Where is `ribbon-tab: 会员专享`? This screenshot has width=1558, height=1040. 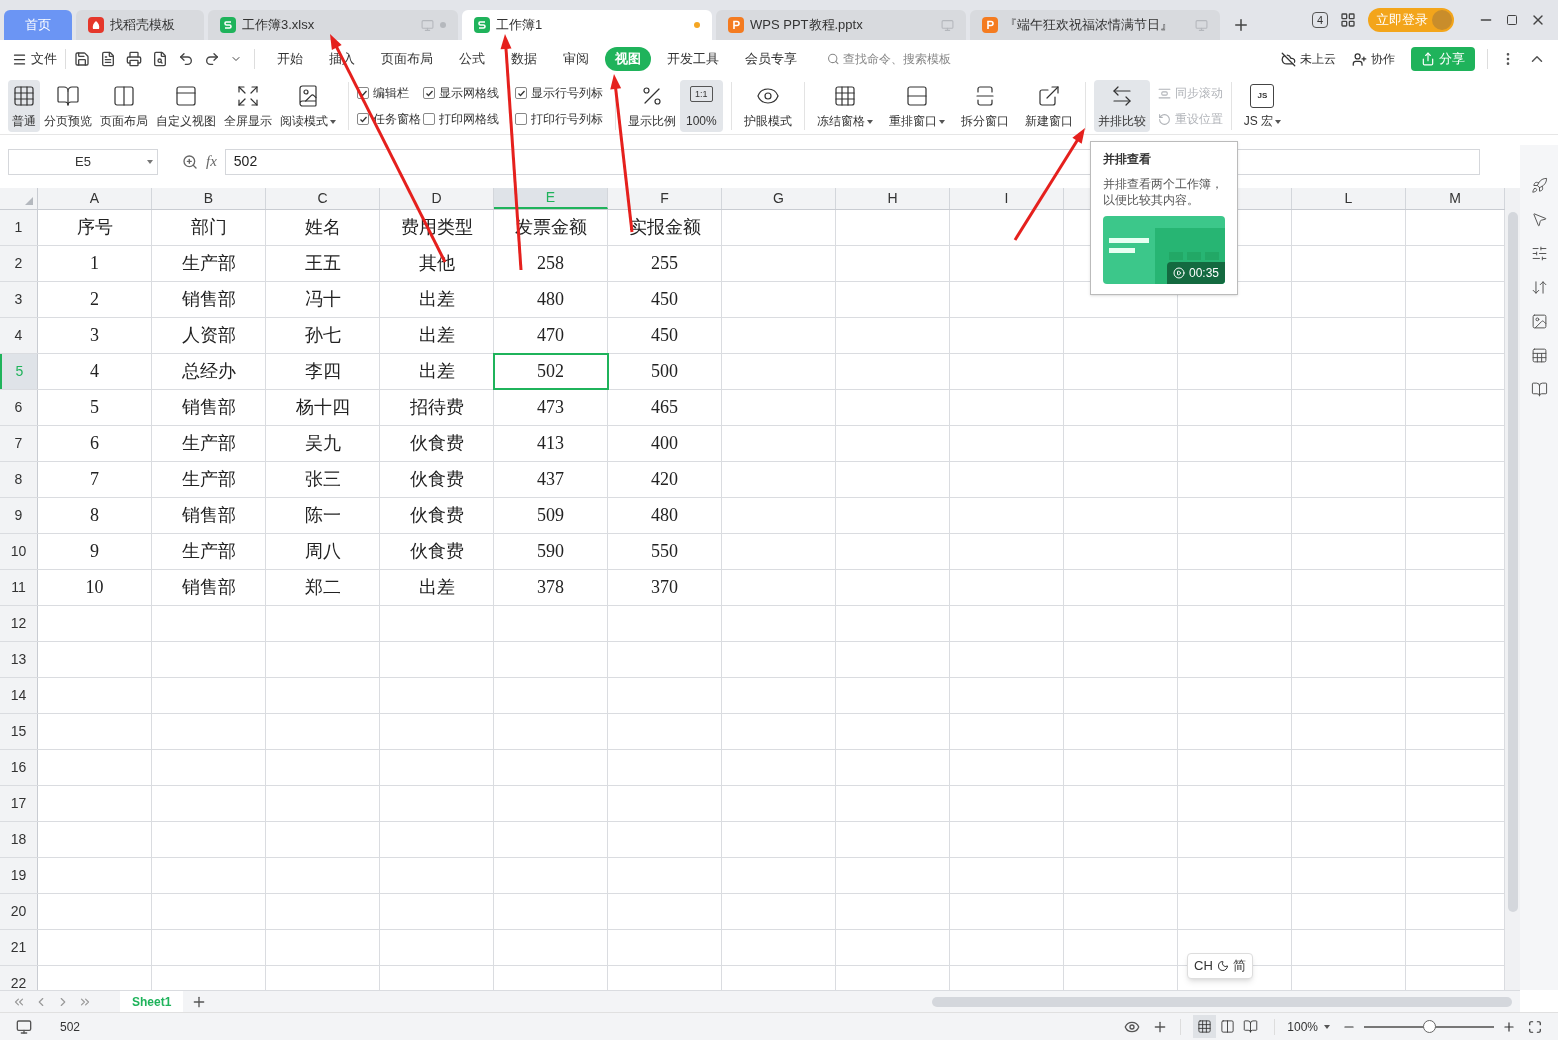
ribbon-tab: 会员专享 is located at coordinates (771, 59).